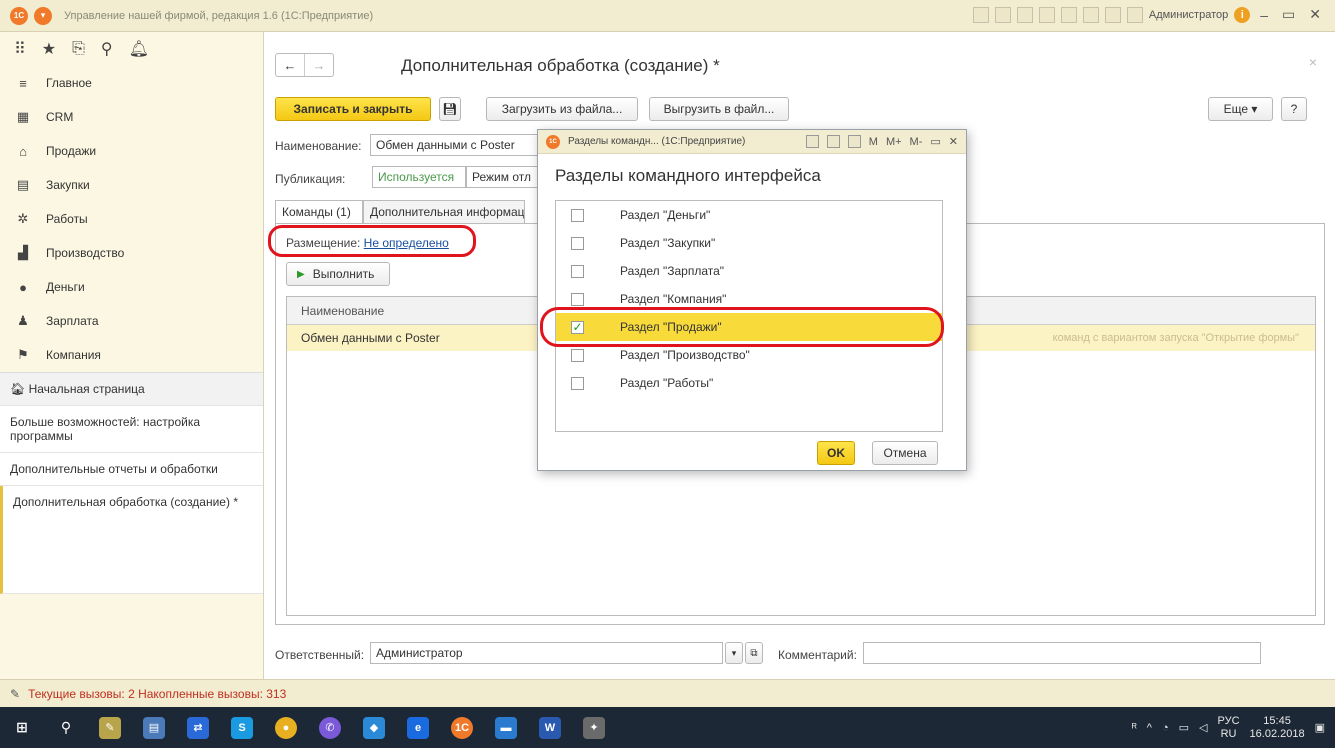  I want to click on sidebar-item-production: ▟ Производство, so click(131, 253).